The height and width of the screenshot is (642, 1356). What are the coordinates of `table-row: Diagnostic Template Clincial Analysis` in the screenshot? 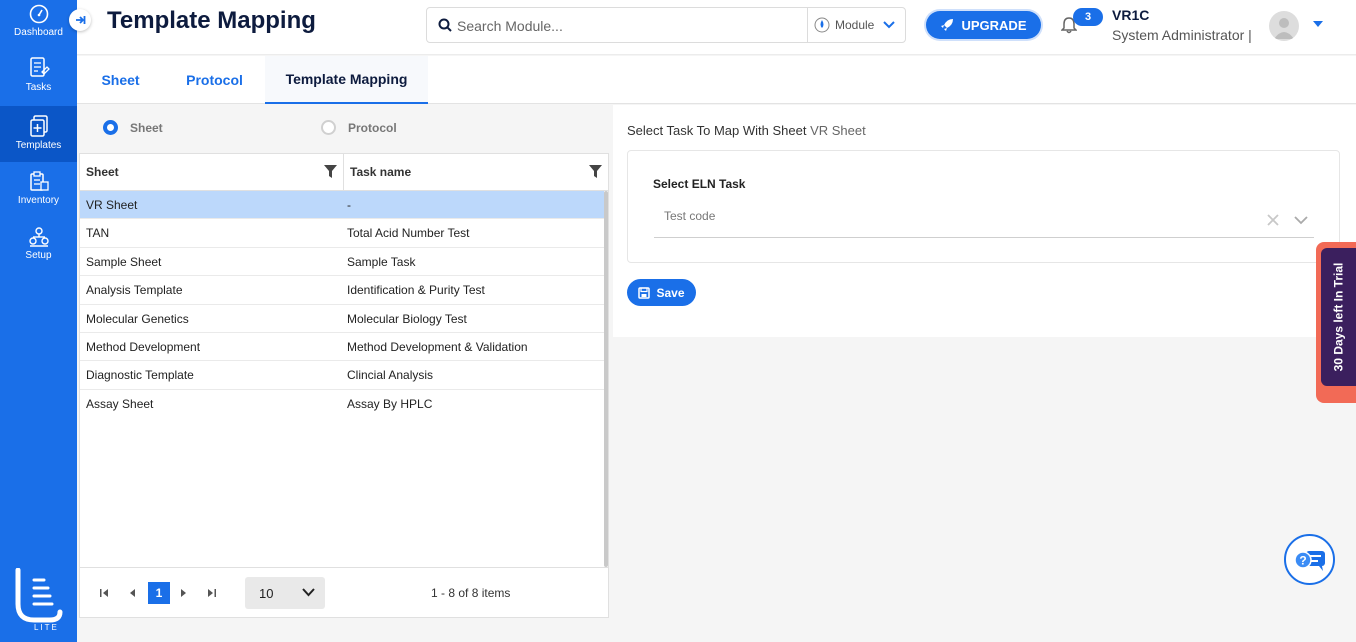 It's located at (342, 375).